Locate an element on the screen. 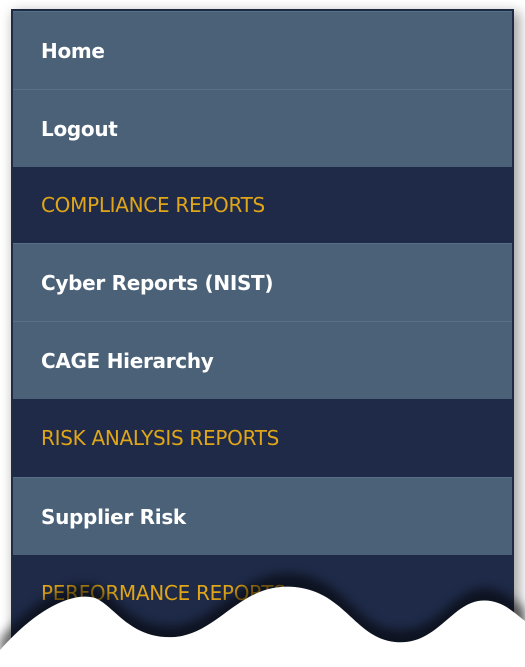 This screenshot has width=525, height=667. menu-item-cage-hierarchy: CAGE Hierarchy is located at coordinates (262, 360).